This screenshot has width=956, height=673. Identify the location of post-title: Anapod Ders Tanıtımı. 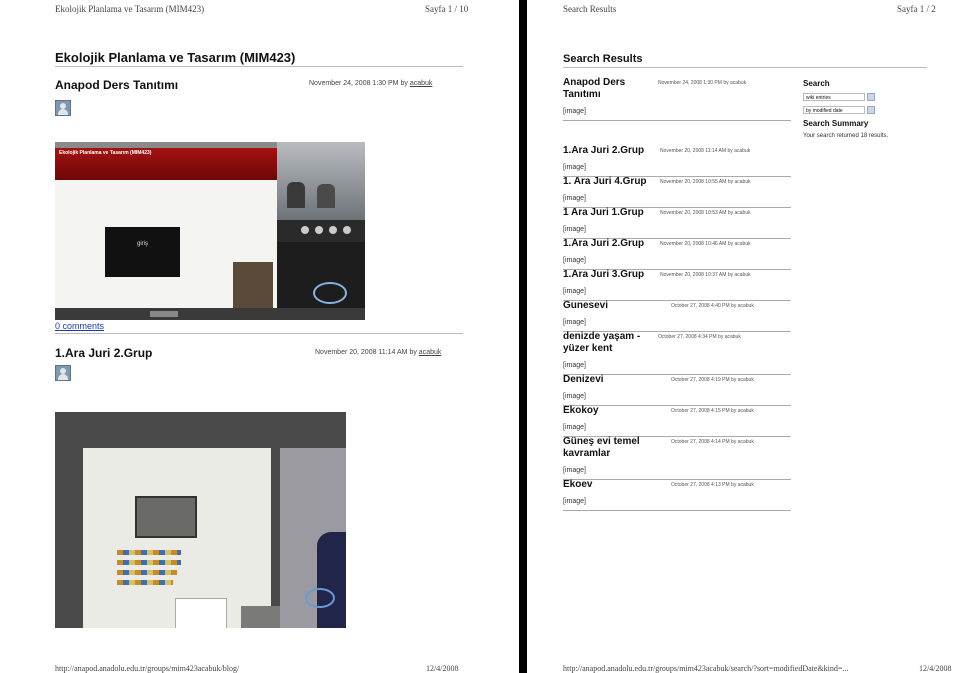
(116, 85).